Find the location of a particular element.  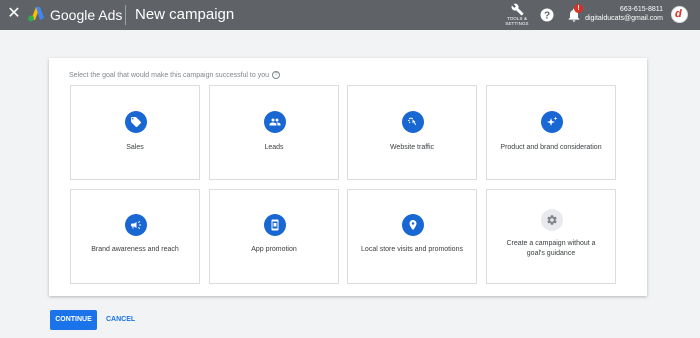

goal-label: App promotion is located at coordinates (274, 249).